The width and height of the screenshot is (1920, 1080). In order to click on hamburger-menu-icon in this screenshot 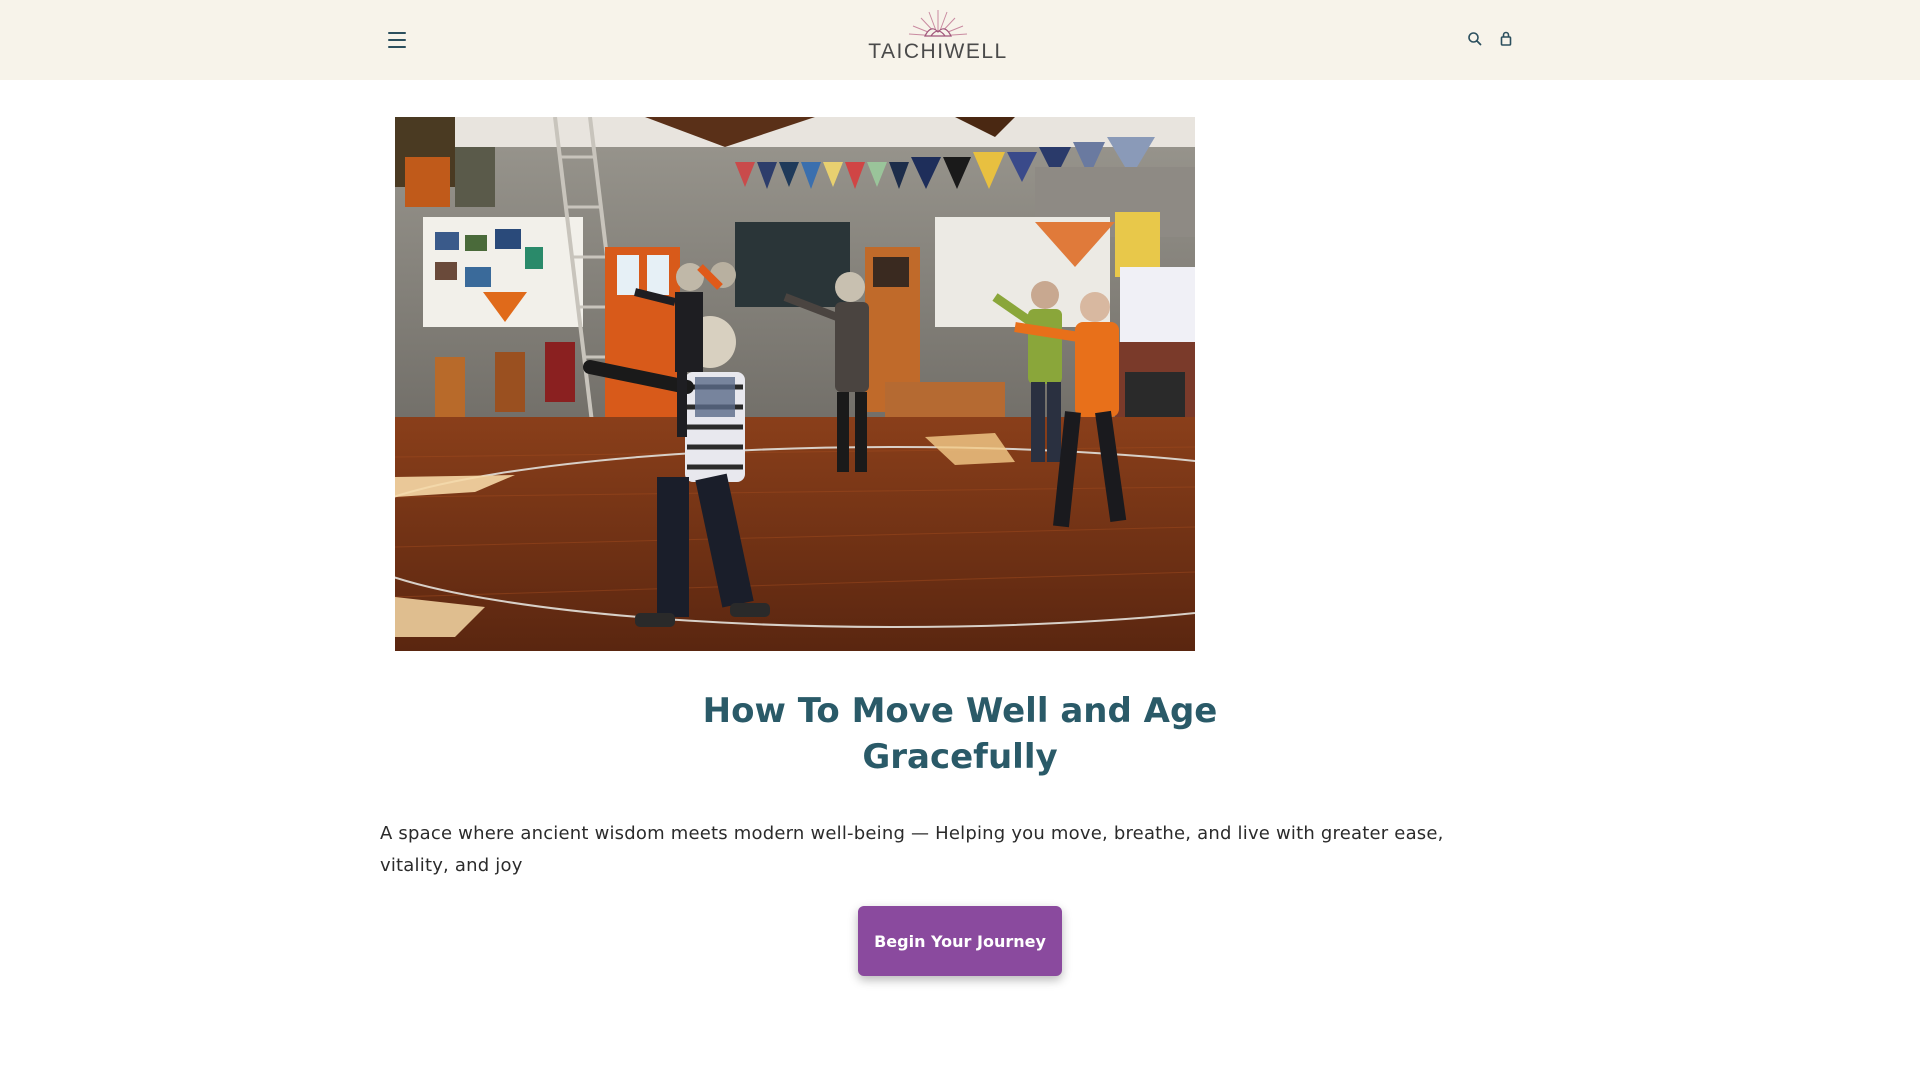, I will do `click(397, 40)`.